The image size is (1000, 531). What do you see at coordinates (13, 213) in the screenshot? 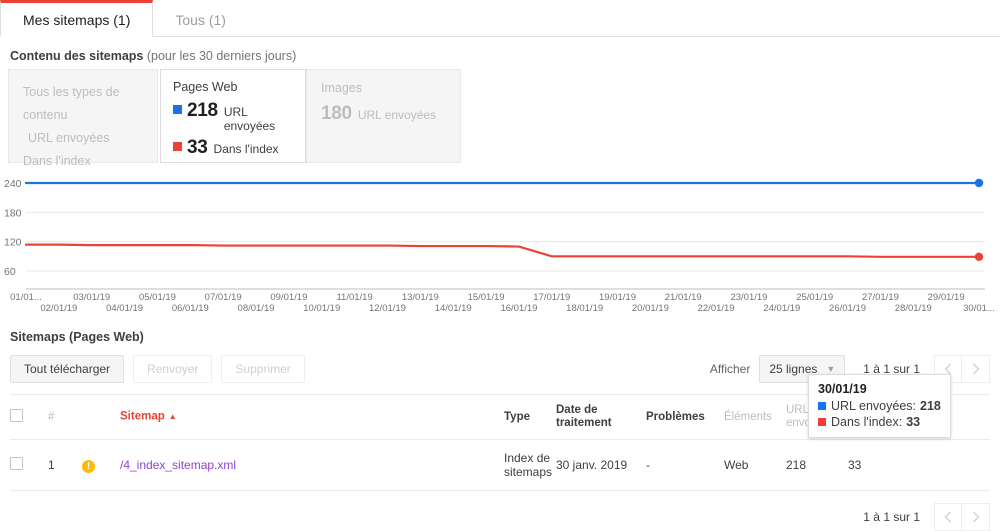
I see `y-axis-tick-label: 180` at bounding box center [13, 213].